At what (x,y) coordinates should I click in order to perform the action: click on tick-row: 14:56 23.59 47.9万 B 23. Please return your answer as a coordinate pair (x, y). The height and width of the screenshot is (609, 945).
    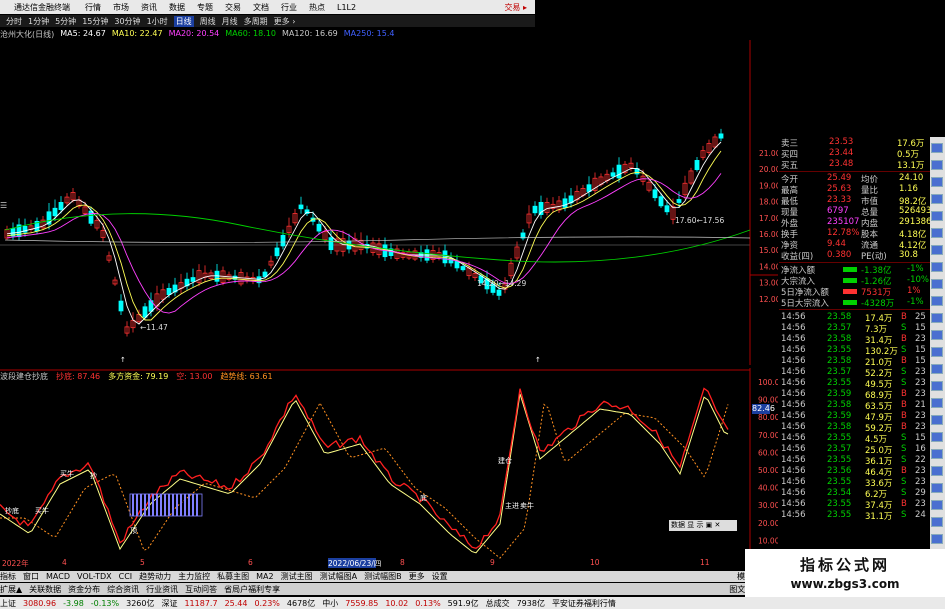
    Looking at the image, I should click on (854, 417).